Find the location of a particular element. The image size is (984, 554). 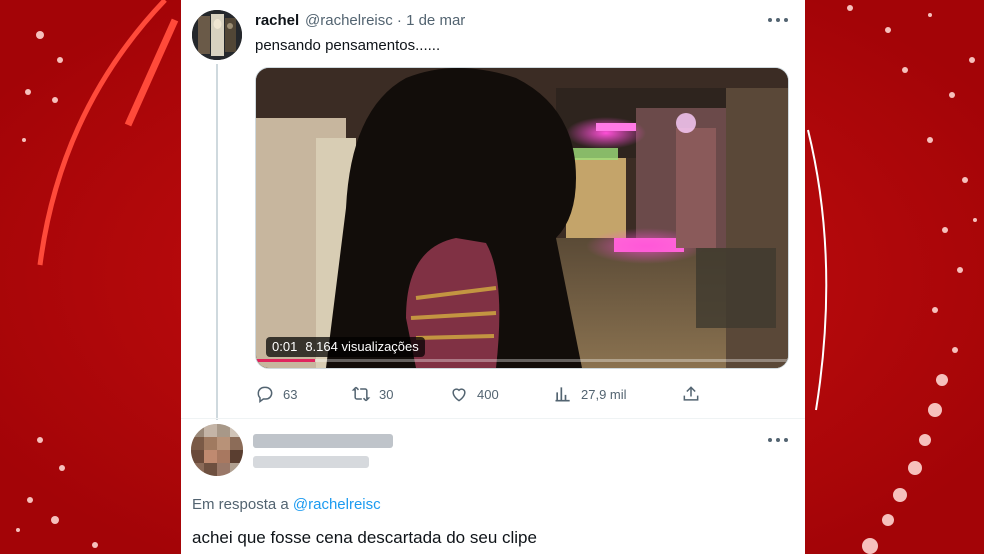

like-action: 400 is located at coordinates (474, 394).